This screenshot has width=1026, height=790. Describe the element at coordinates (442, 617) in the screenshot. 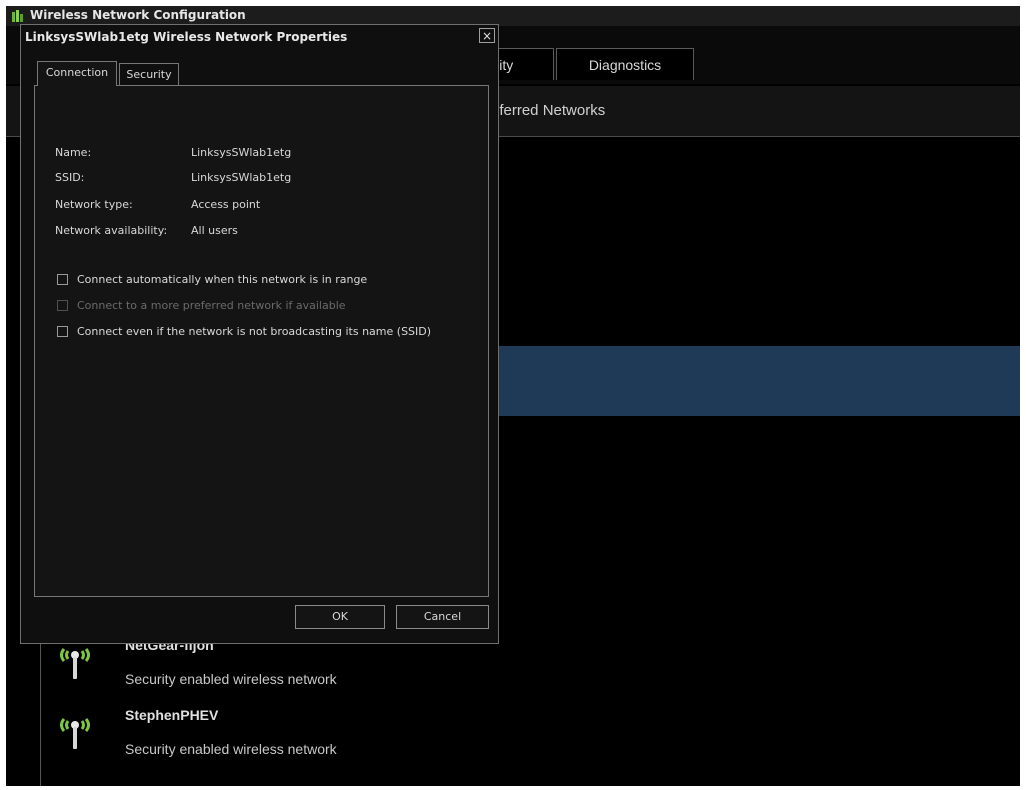

I see `cancel-button: Cancel` at that location.